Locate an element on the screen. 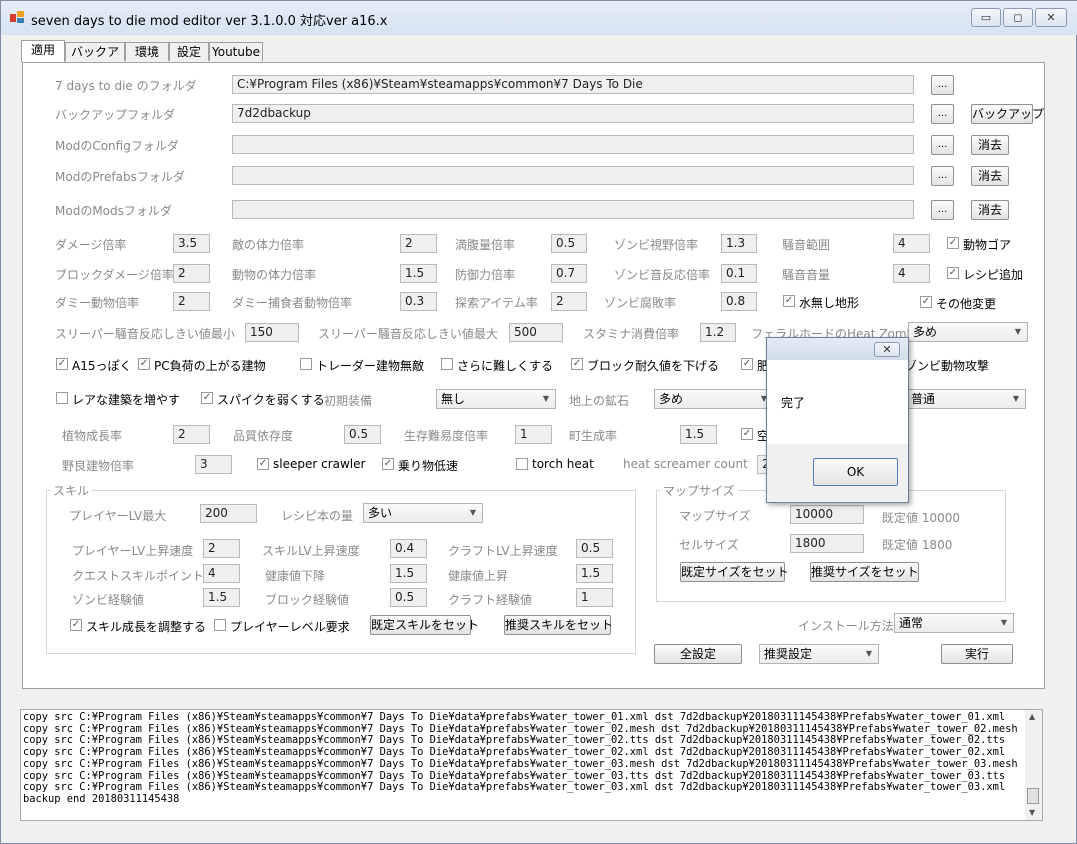  install-method-dropdown: 通常 ▼ is located at coordinates (954, 623).